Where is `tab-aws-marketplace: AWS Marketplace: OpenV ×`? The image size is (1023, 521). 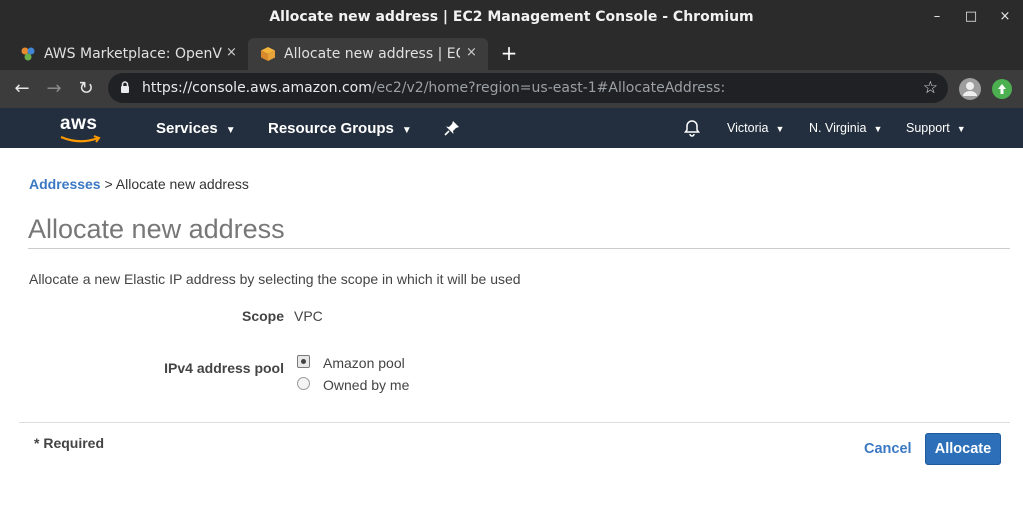
tab-aws-marketplace: AWS Marketplace: OpenV × is located at coordinates (127, 54).